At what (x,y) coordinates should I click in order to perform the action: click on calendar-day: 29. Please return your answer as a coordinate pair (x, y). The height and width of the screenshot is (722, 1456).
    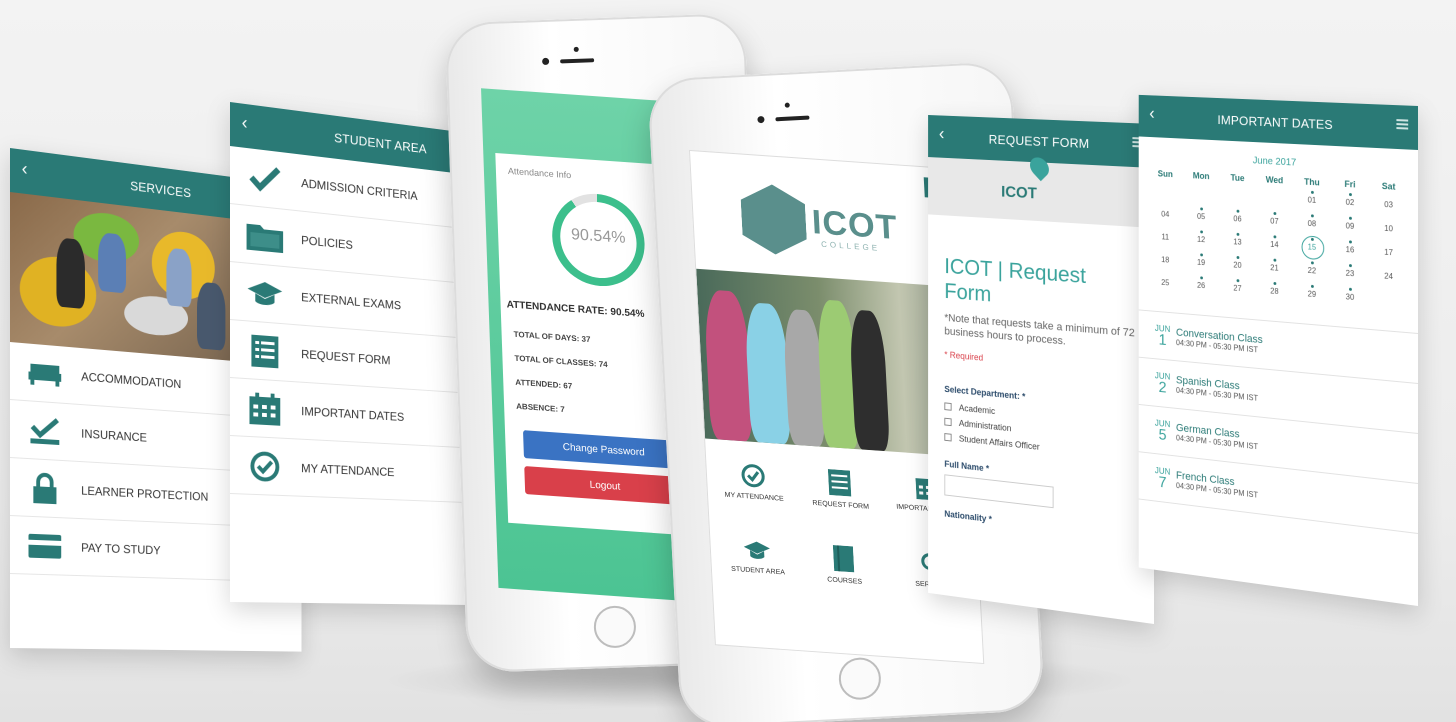
    Looking at the image, I should click on (1312, 293).